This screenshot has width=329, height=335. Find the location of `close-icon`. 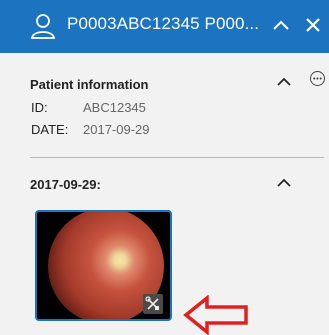

close-icon is located at coordinates (313, 25).